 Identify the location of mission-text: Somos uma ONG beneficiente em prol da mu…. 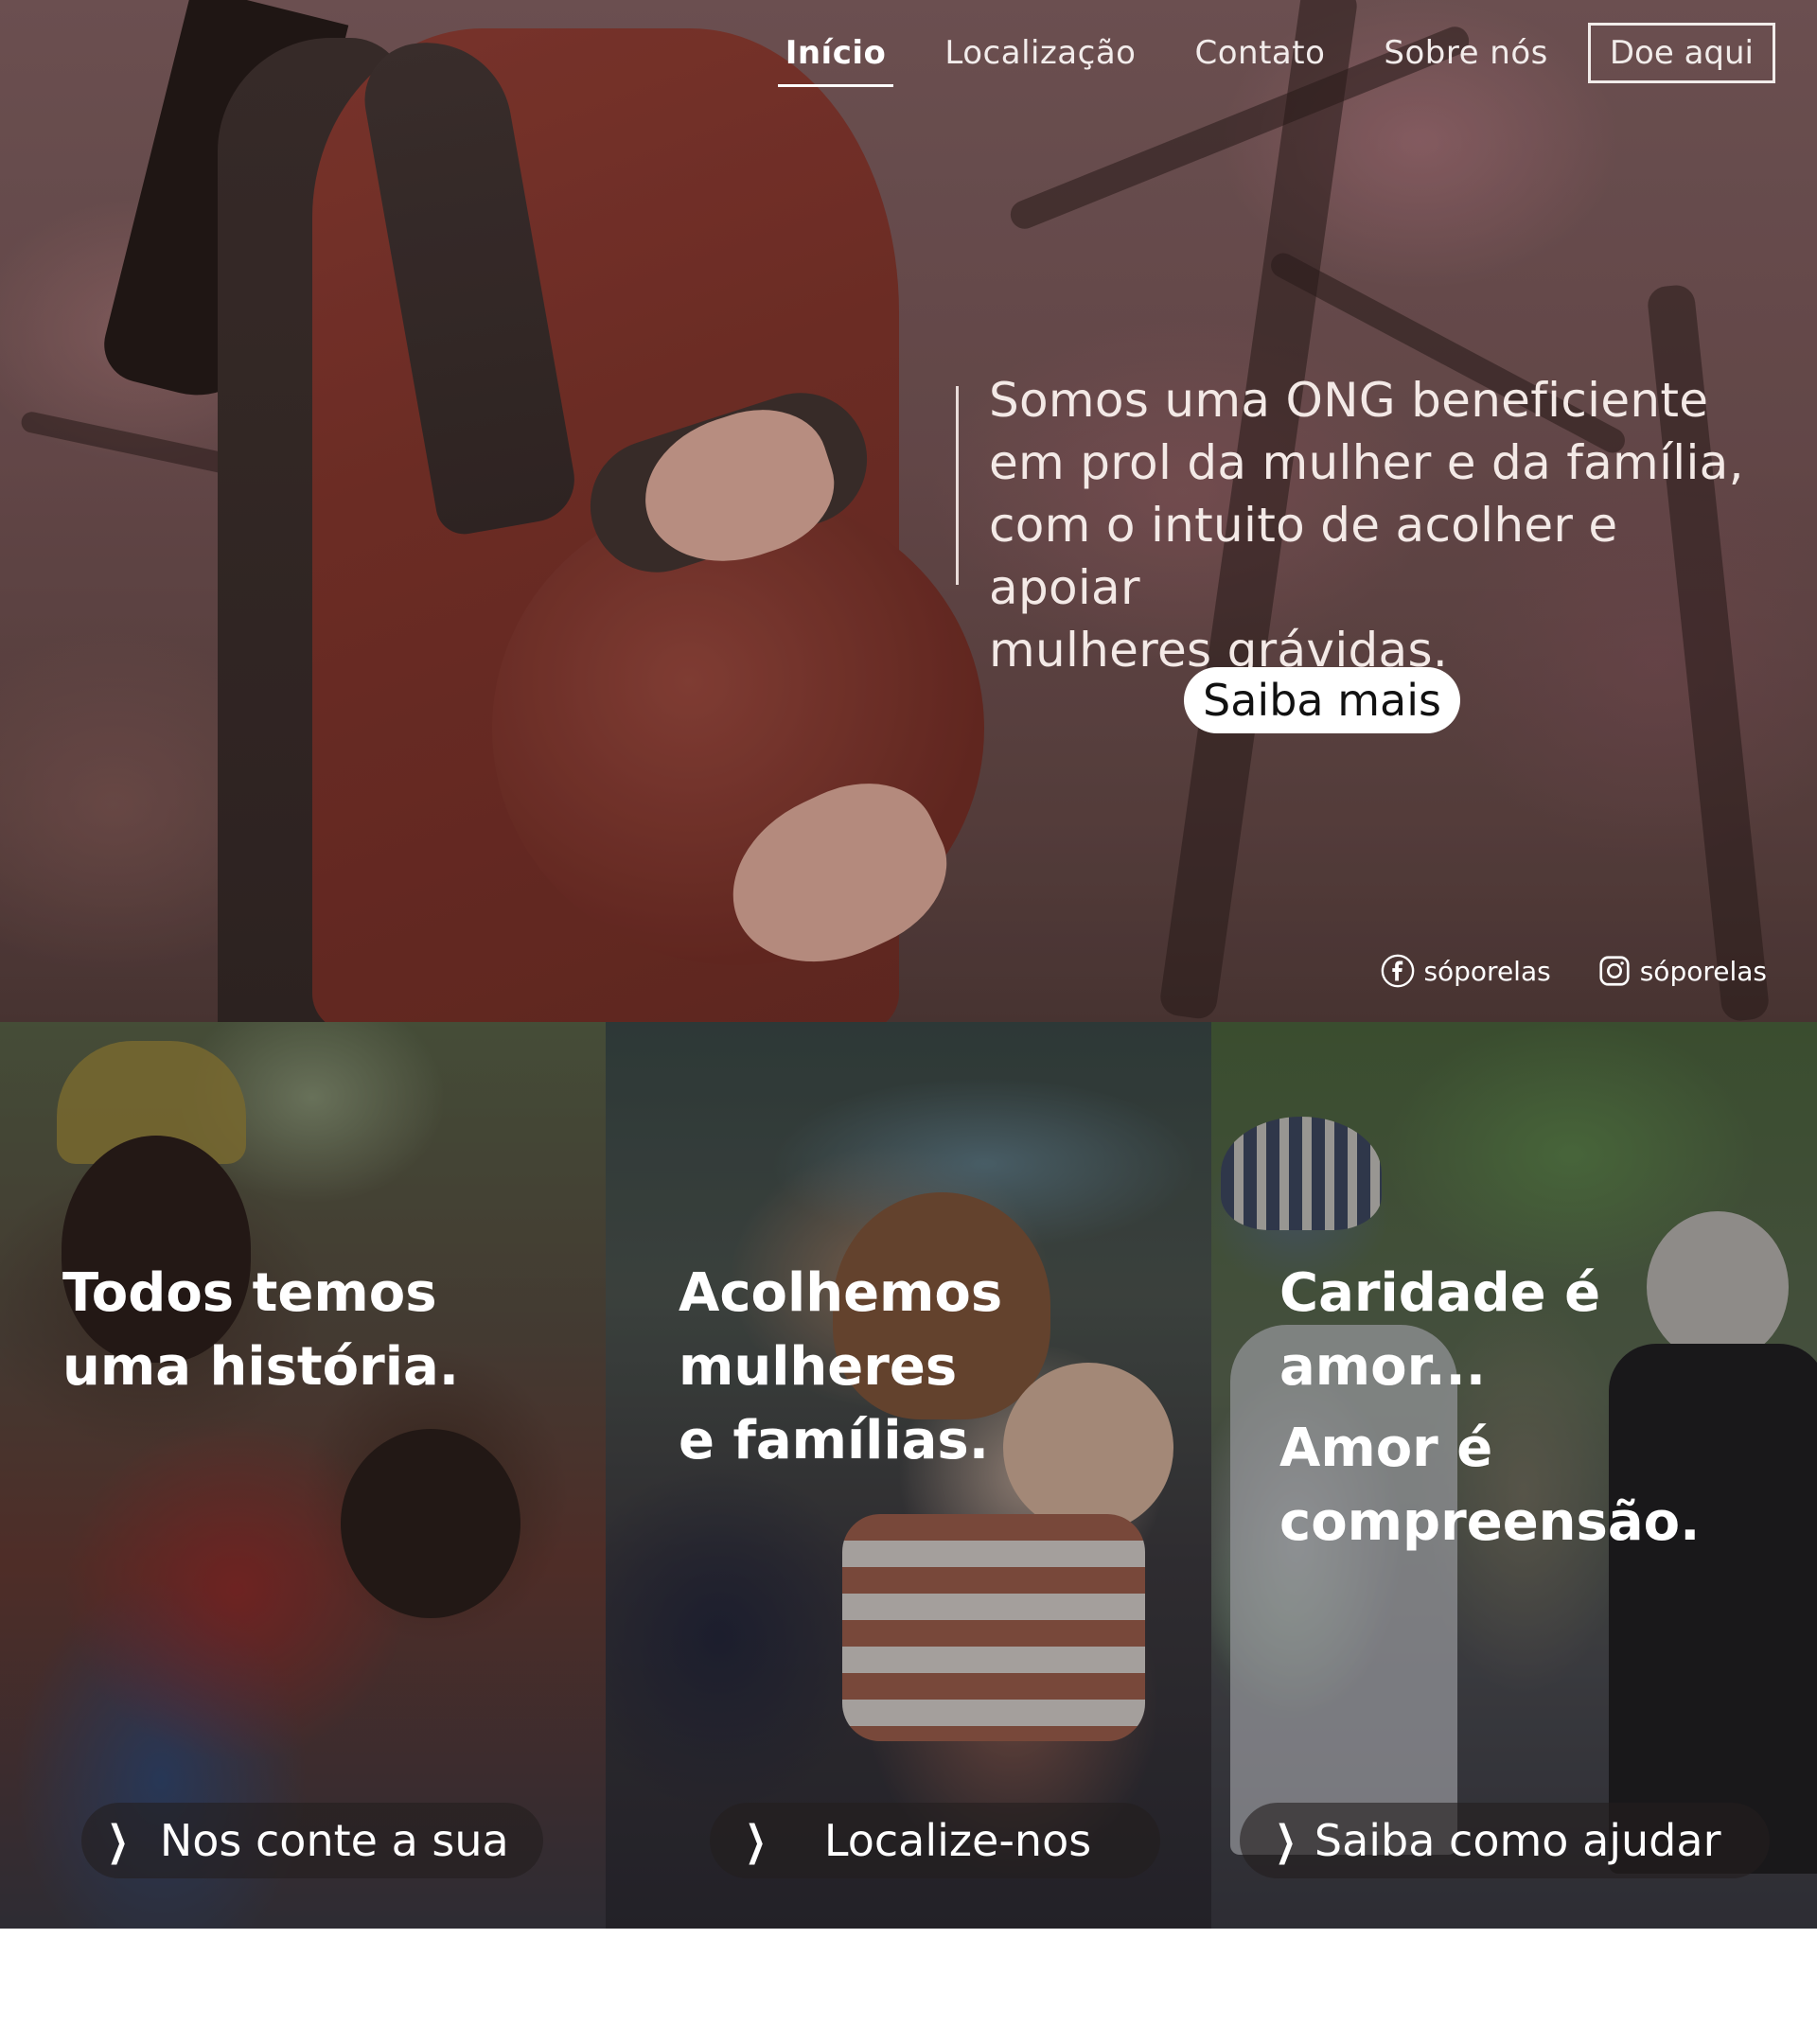
(1384, 525).